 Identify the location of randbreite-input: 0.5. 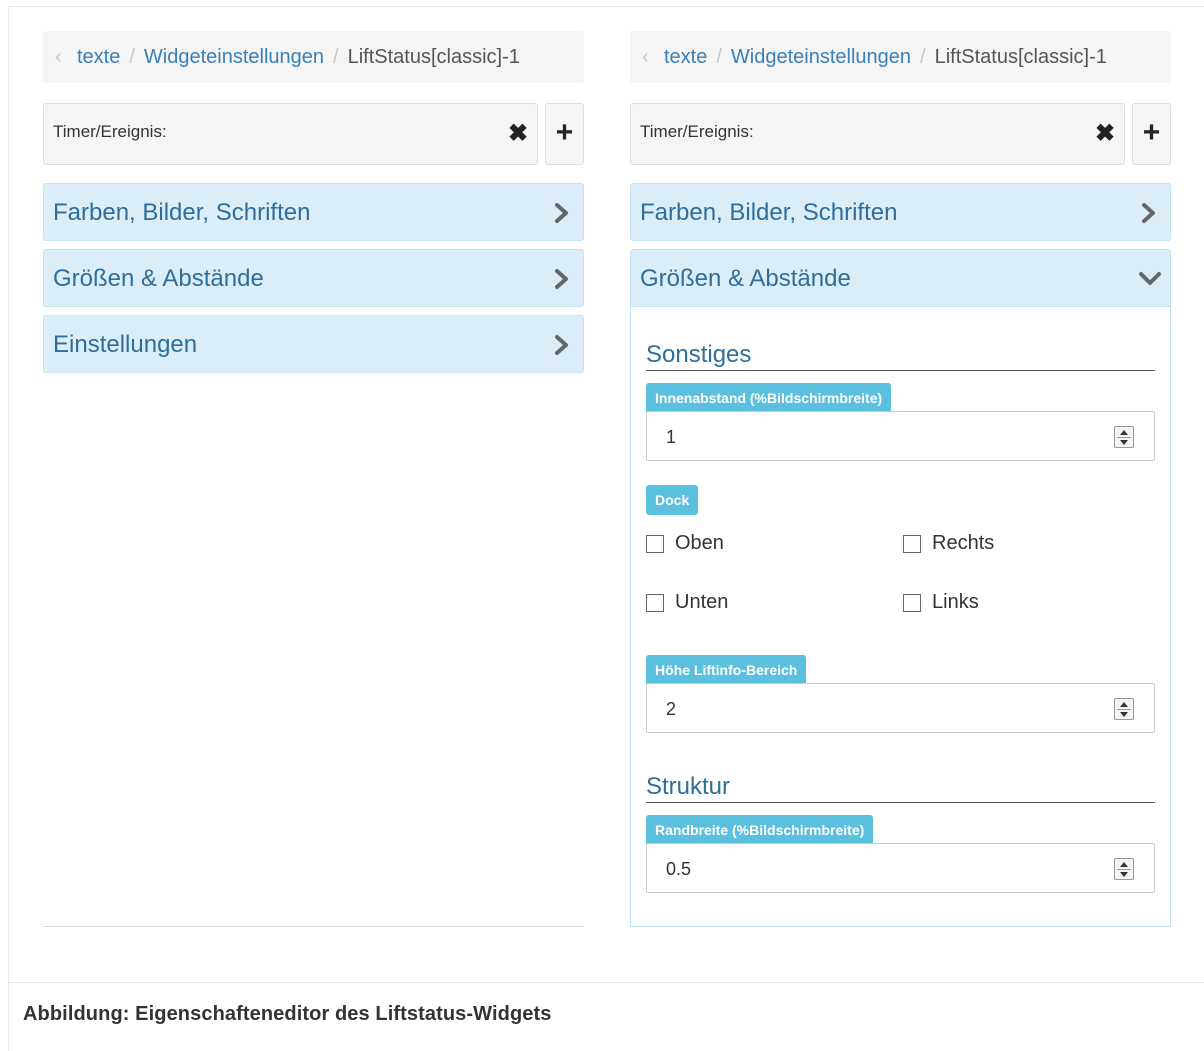
(900, 868).